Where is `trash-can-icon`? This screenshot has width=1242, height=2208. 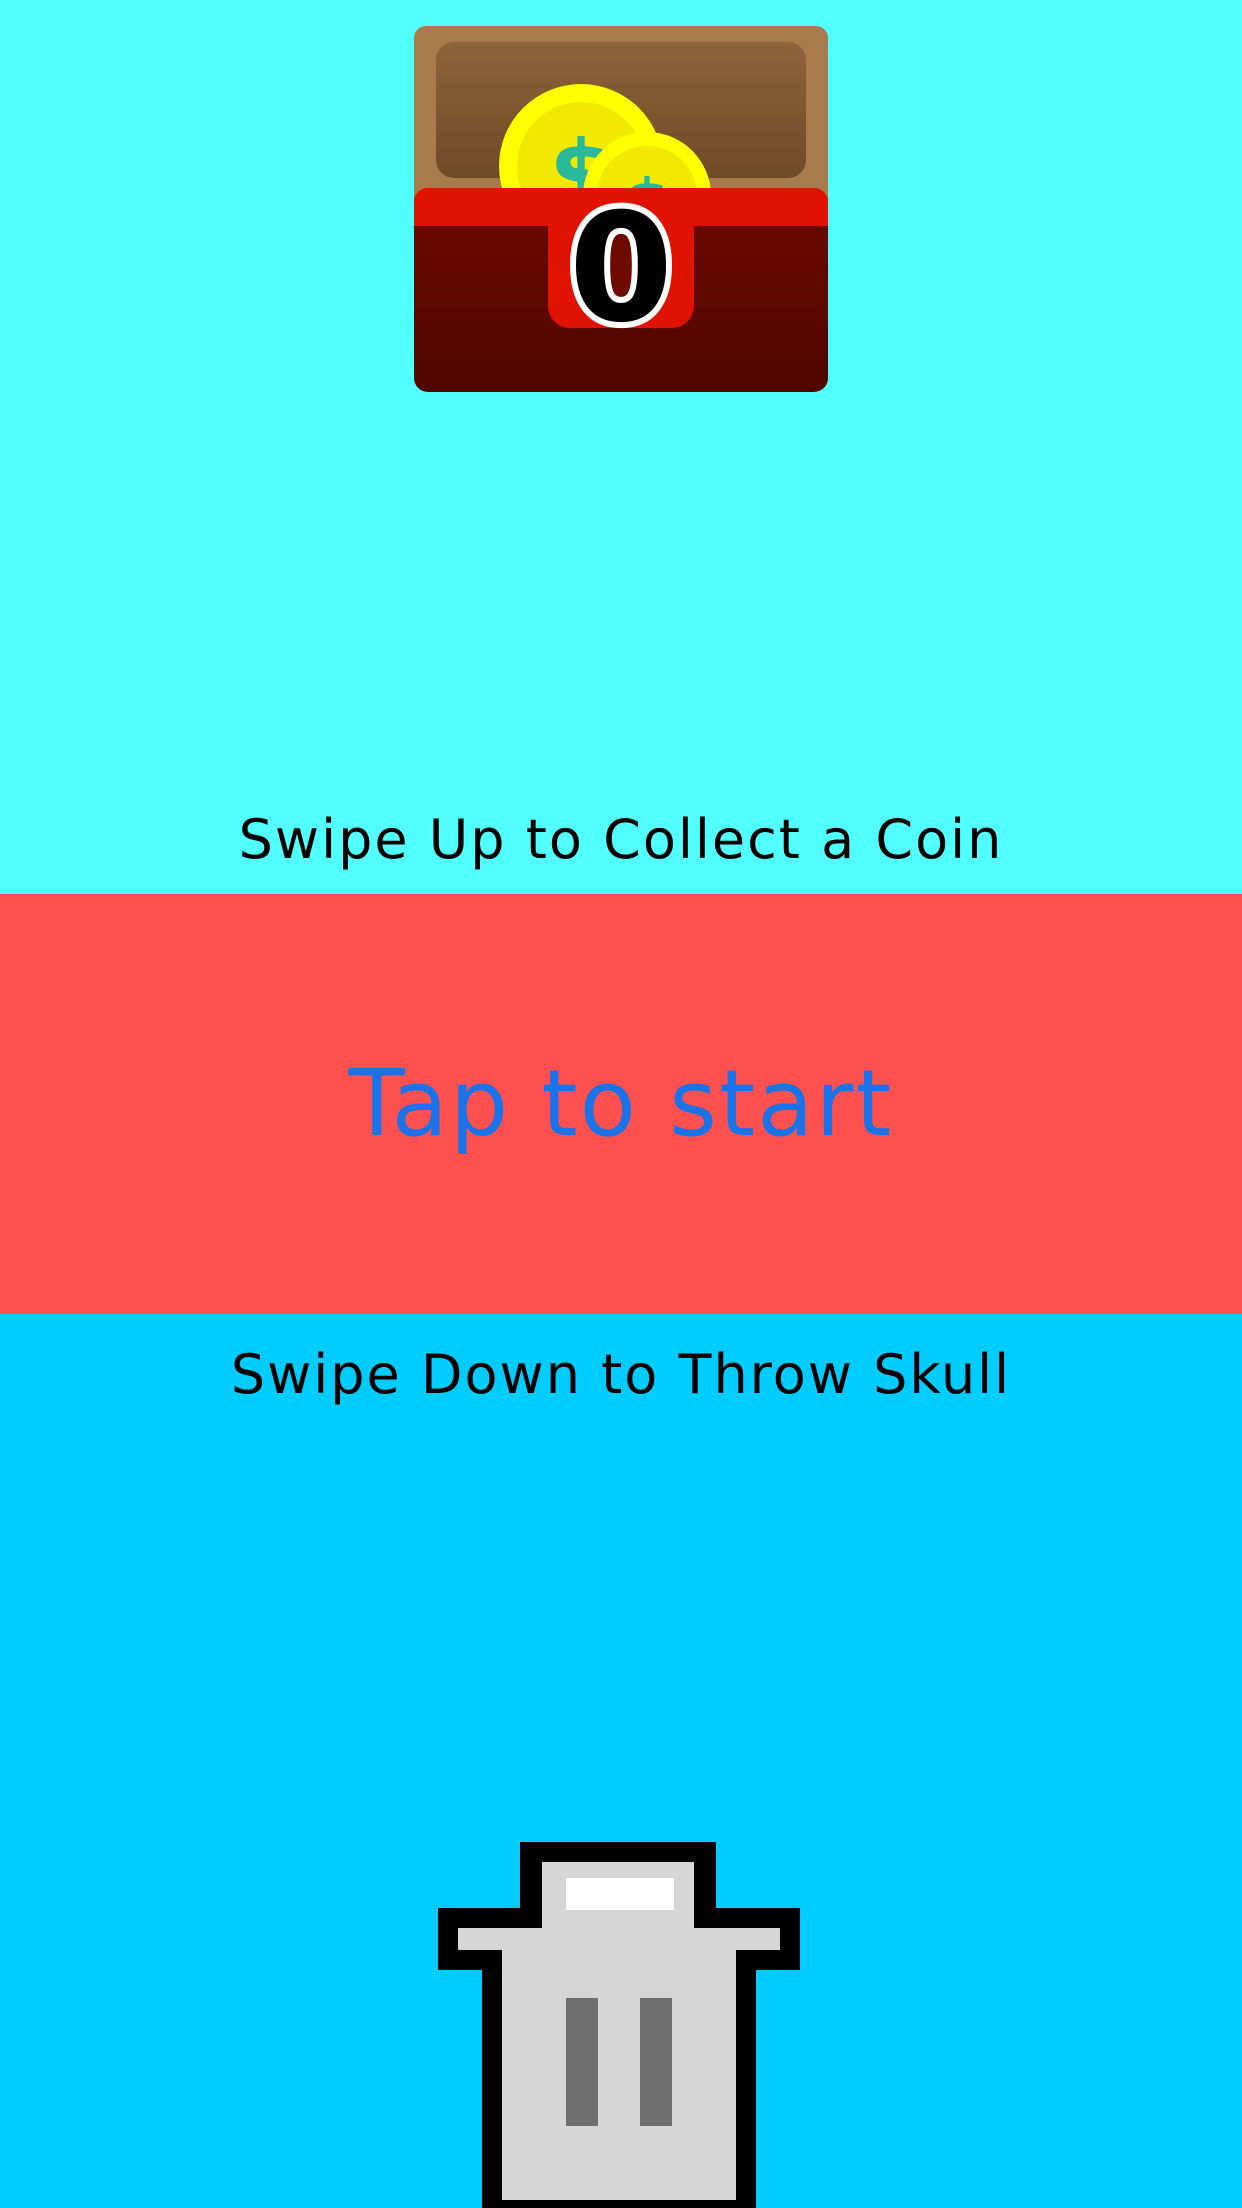
trash-can-icon is located at coordinates (619, 2025).